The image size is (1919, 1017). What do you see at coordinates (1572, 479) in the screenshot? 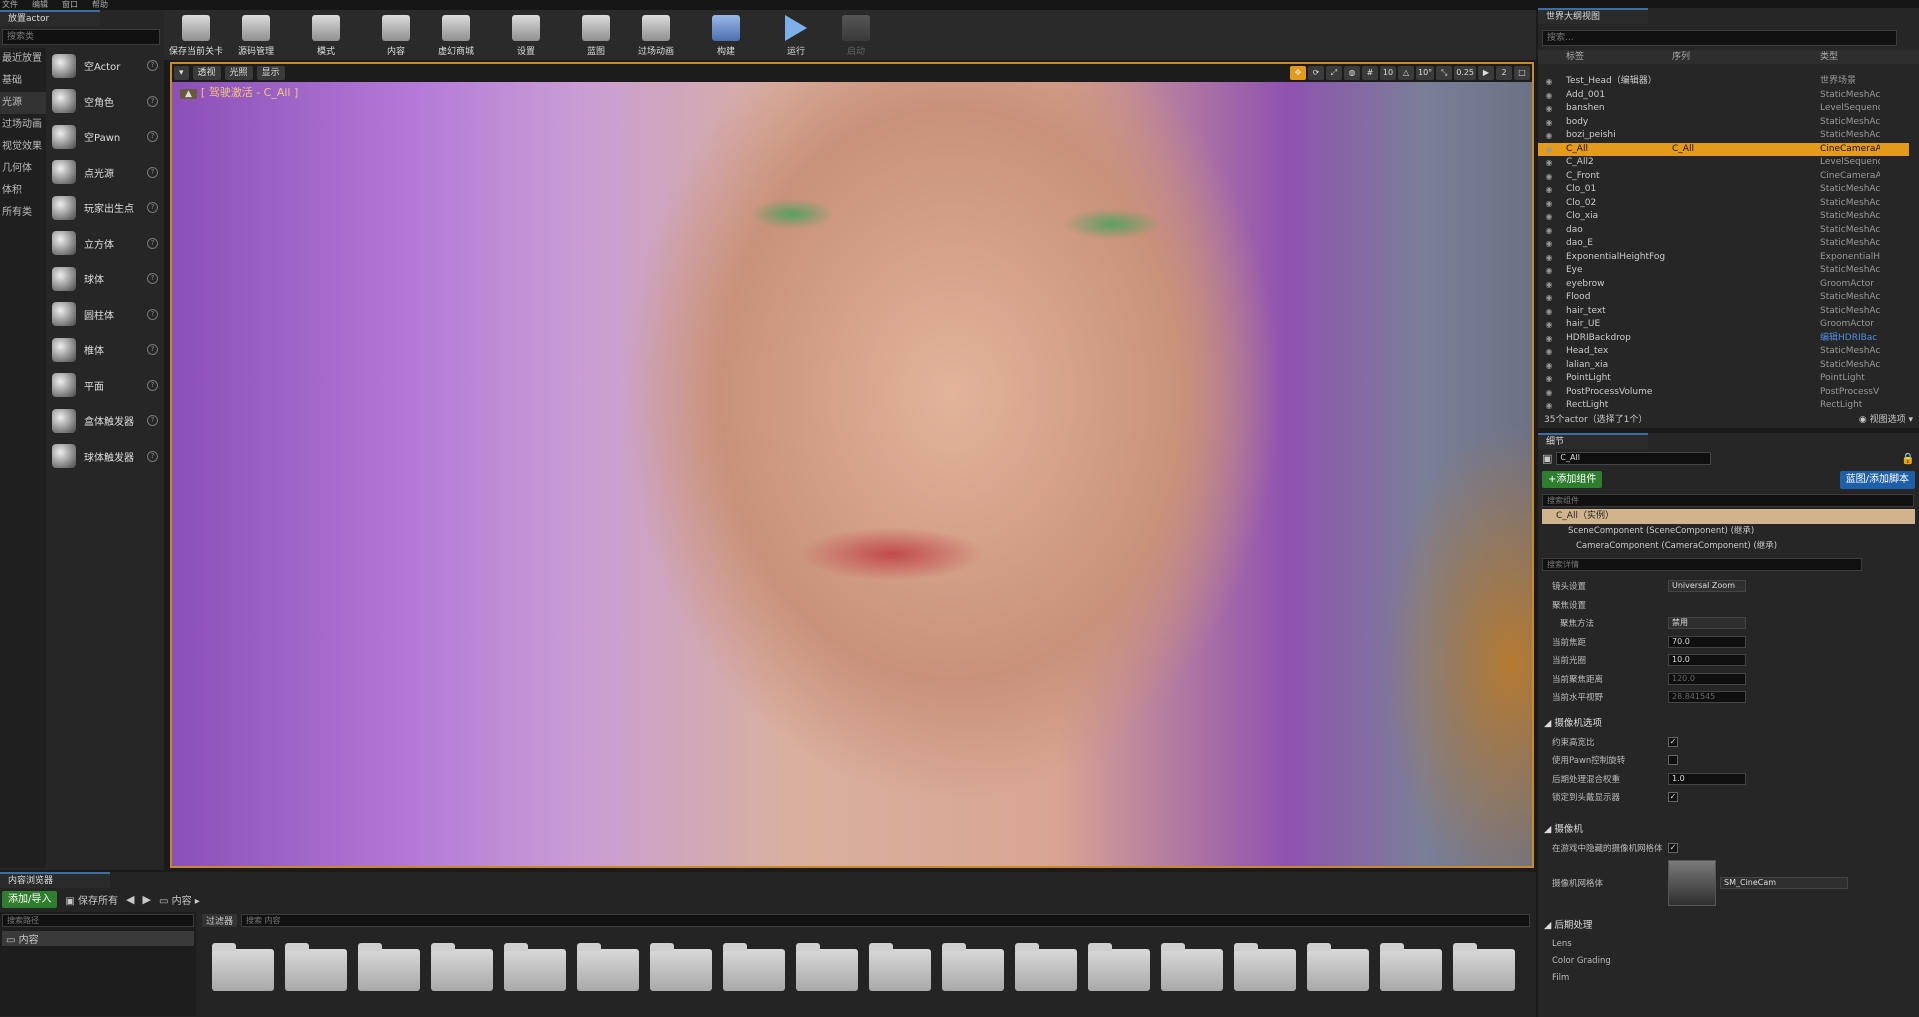
I see `add-component-button: +添加组件` at bounding box center [1572, 479].